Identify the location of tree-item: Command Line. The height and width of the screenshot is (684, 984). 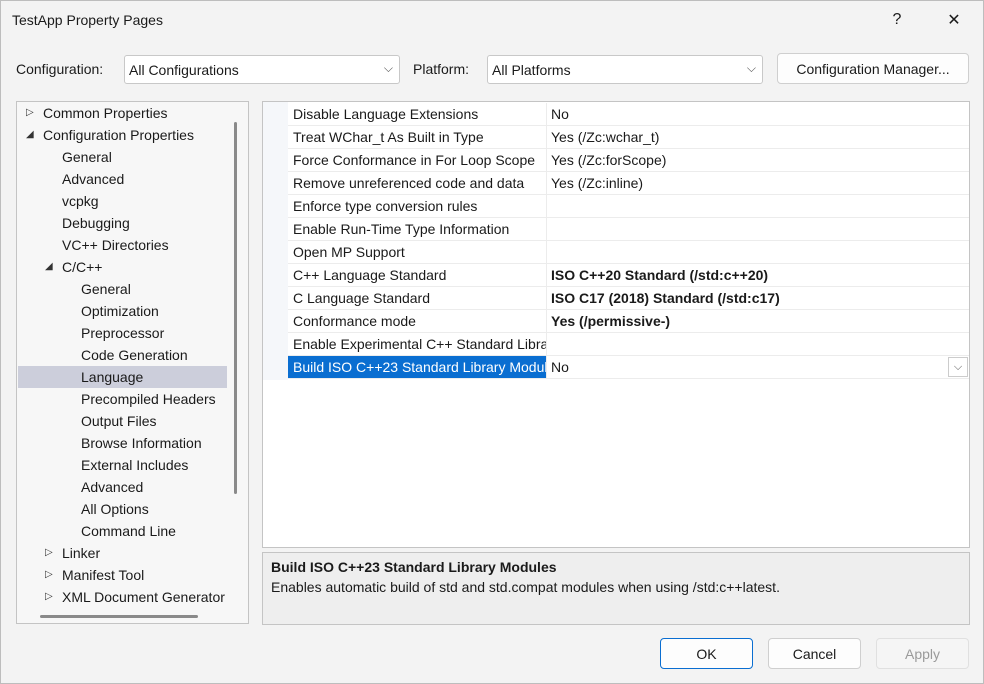
(122, 531).